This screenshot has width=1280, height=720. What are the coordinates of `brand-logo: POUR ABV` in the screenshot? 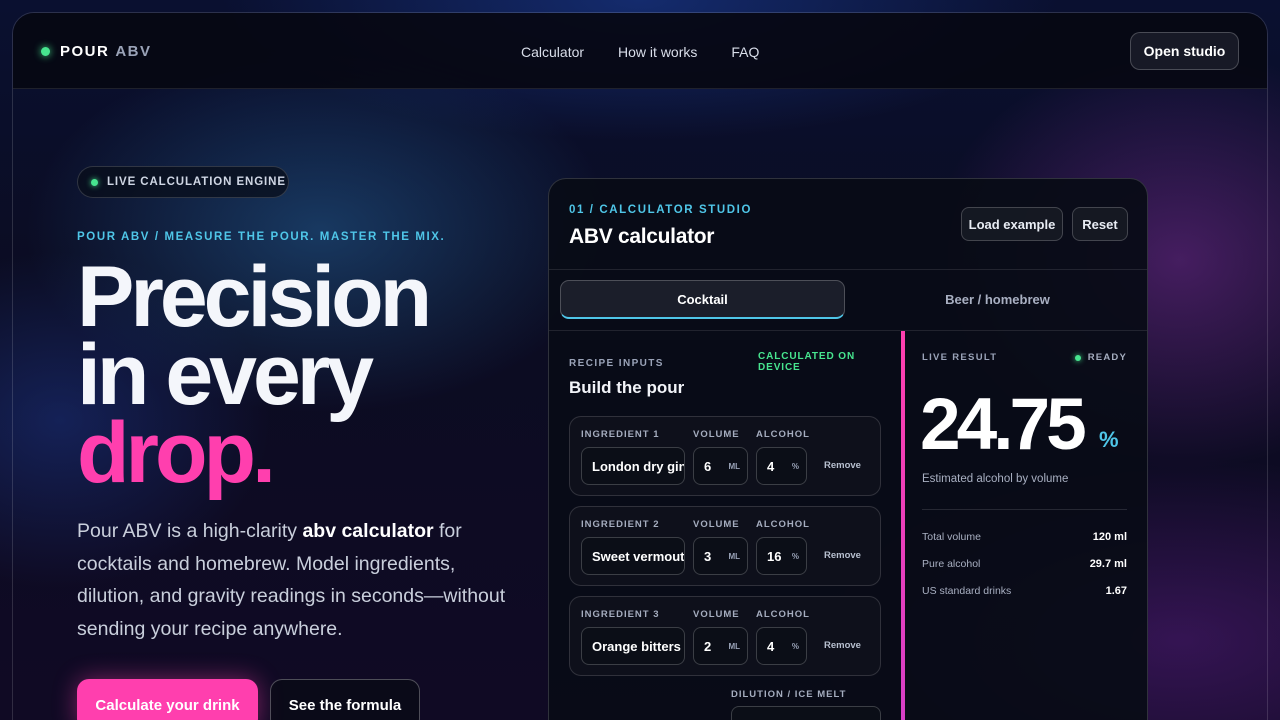 It's located at (96, 51).